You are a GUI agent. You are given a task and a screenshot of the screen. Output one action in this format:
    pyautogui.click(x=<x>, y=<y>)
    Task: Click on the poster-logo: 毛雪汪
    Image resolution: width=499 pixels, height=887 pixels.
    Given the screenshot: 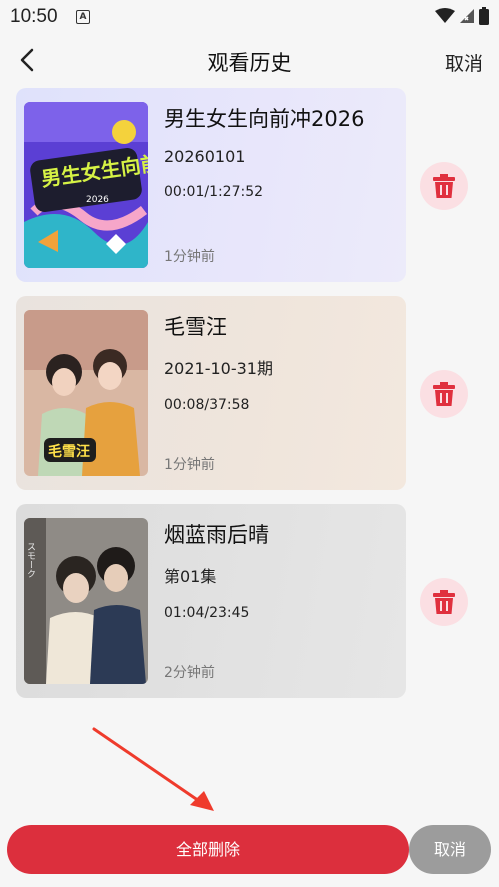 What is the action you would take?
    pyautogui.click(x=69, y=451)
    